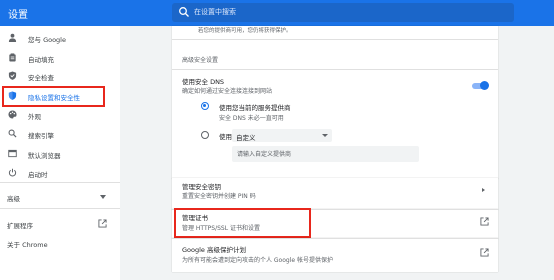 This screenshot has width=554, height=280. I want to click on chevron-right-icon, so click(483, 190).